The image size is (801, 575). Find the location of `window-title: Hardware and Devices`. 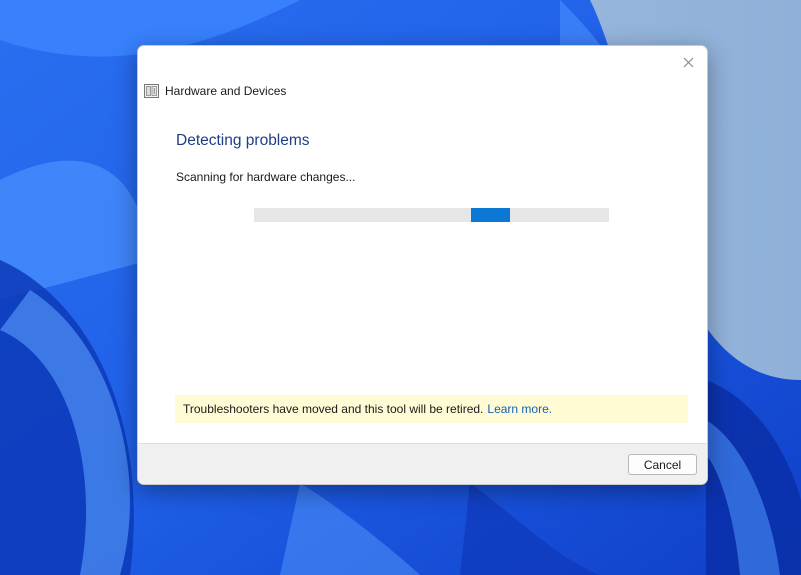

window-title: Hardware and Devices is located at coordinates (226, 91).